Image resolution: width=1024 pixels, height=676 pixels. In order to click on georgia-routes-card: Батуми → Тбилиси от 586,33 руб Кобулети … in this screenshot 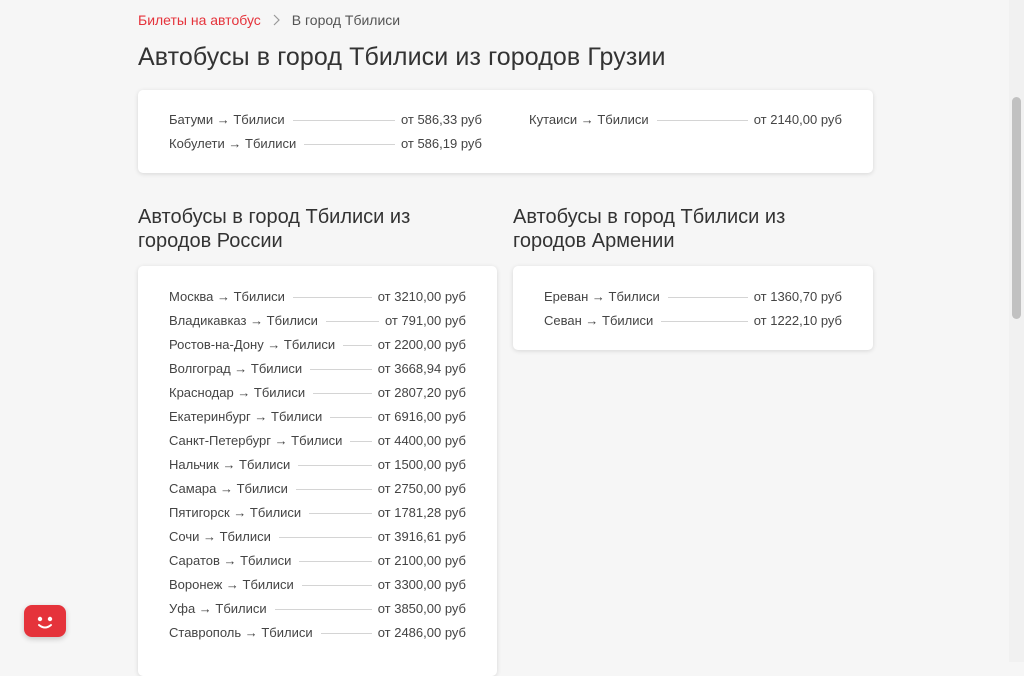, I will do `click(505, 131)`.